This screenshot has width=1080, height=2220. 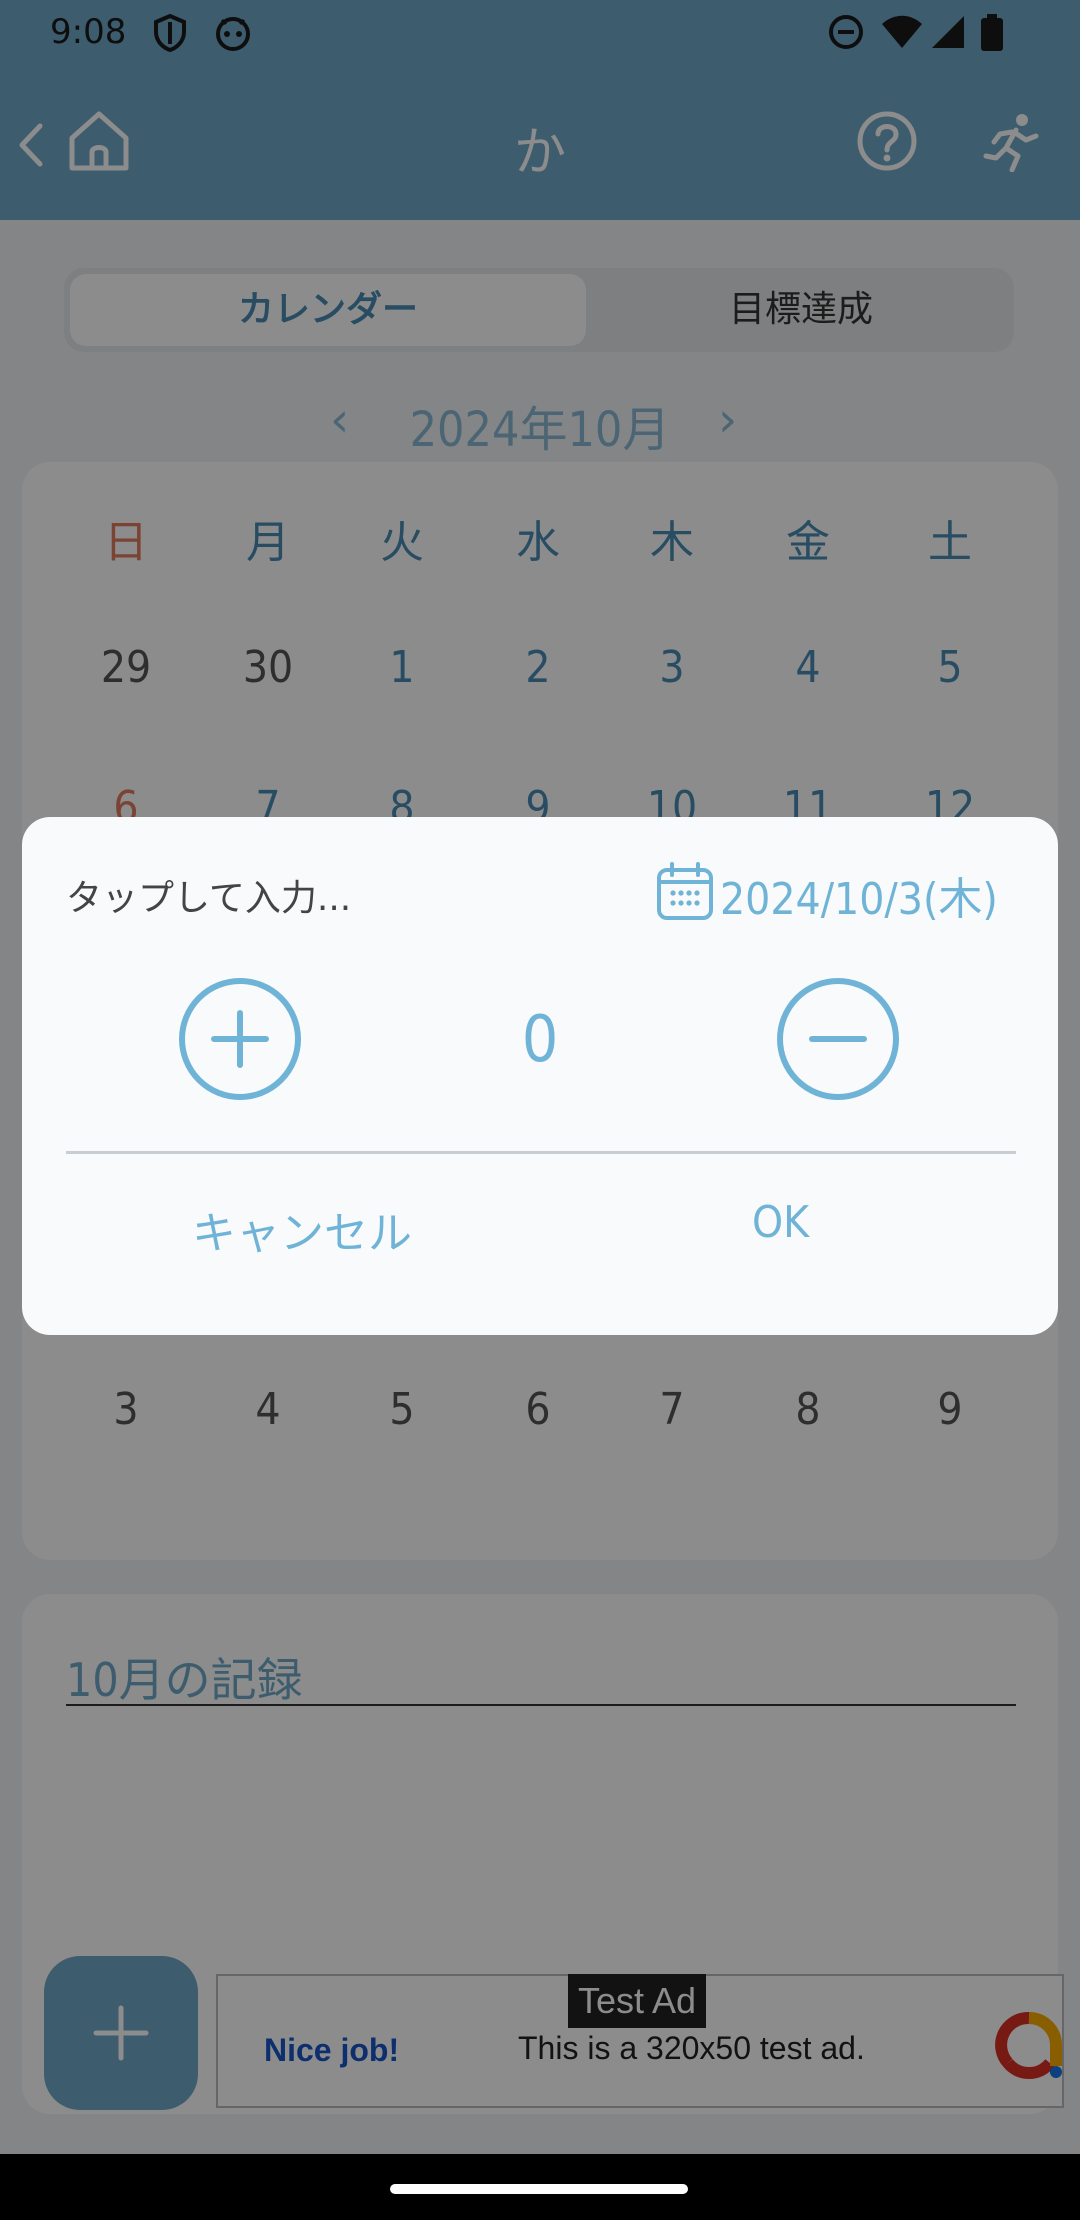 What do you see at coordinates (780, 1222) in the screenshot?
I see `ok-button: OK` at bounding box center [780, 1222].